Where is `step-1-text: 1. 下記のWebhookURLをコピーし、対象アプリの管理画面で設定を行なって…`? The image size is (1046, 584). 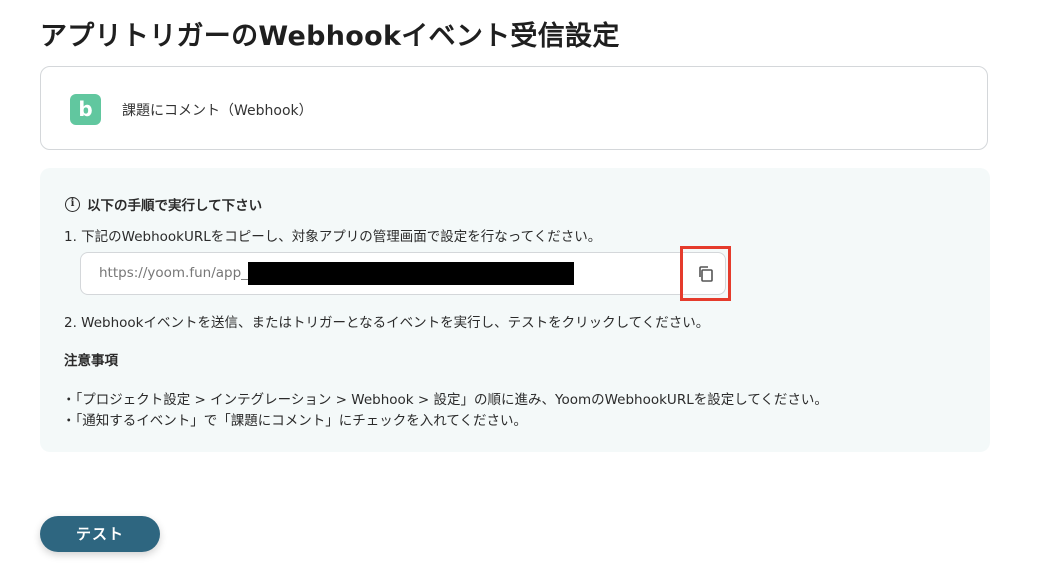
step-1-text: 1. 下記のWebhookURLをコピーし、対象アプリの管理画面で設定を行なって… is located at coordinates (333, 237).